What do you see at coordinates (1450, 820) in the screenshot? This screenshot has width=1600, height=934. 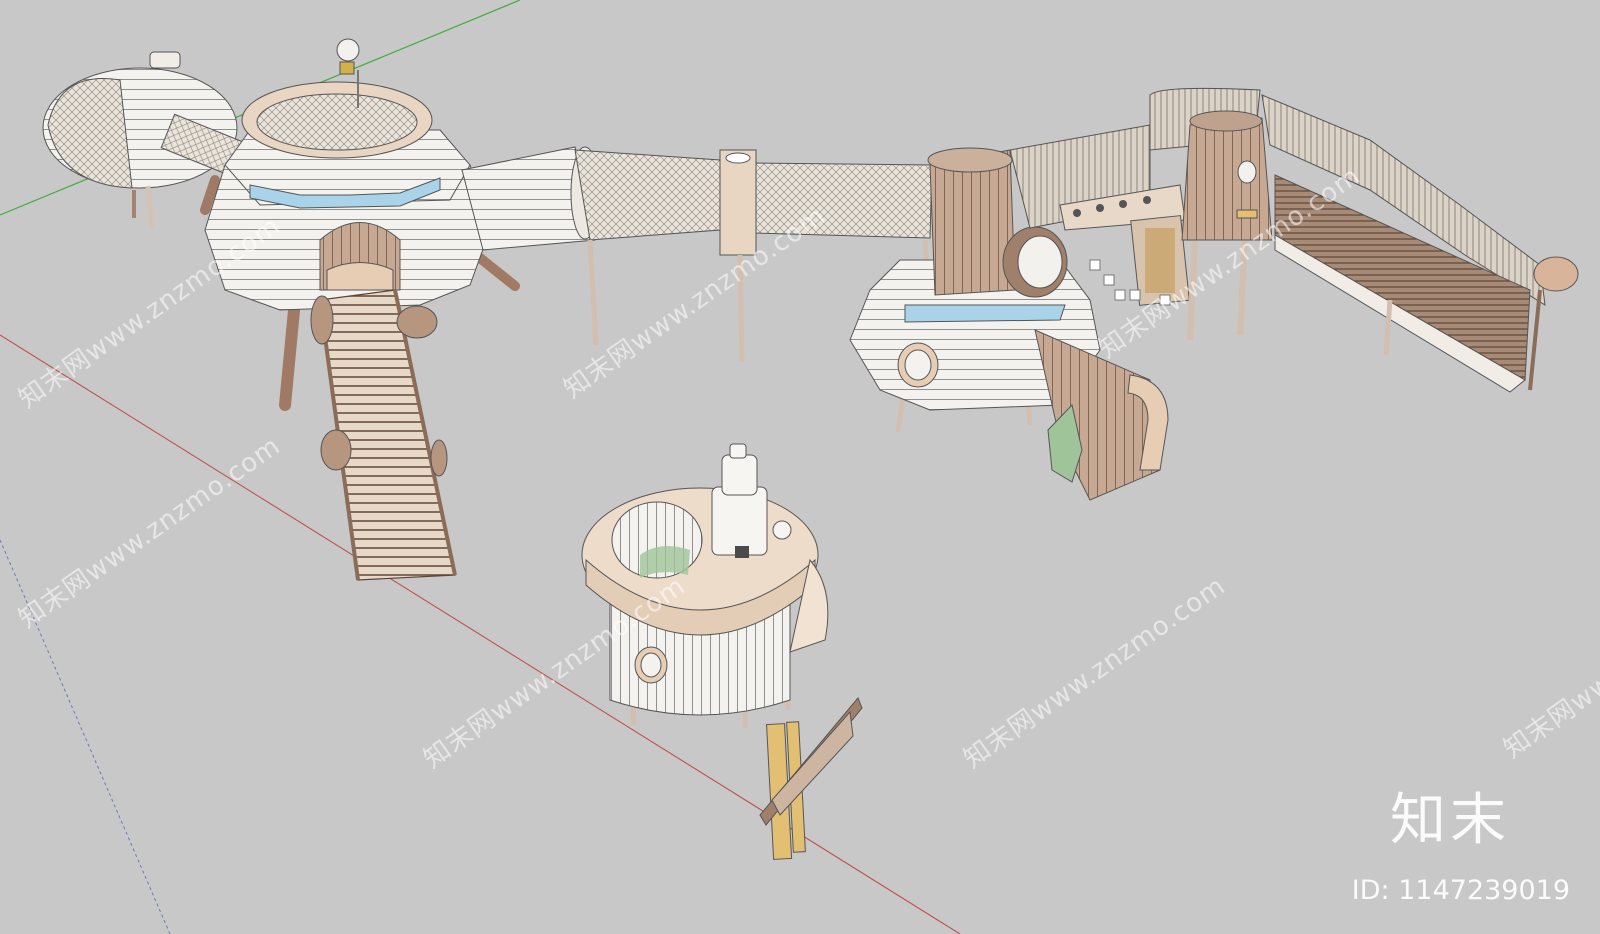 I see `brand-logo-text: 知末` at bounding box center [1450, 820].